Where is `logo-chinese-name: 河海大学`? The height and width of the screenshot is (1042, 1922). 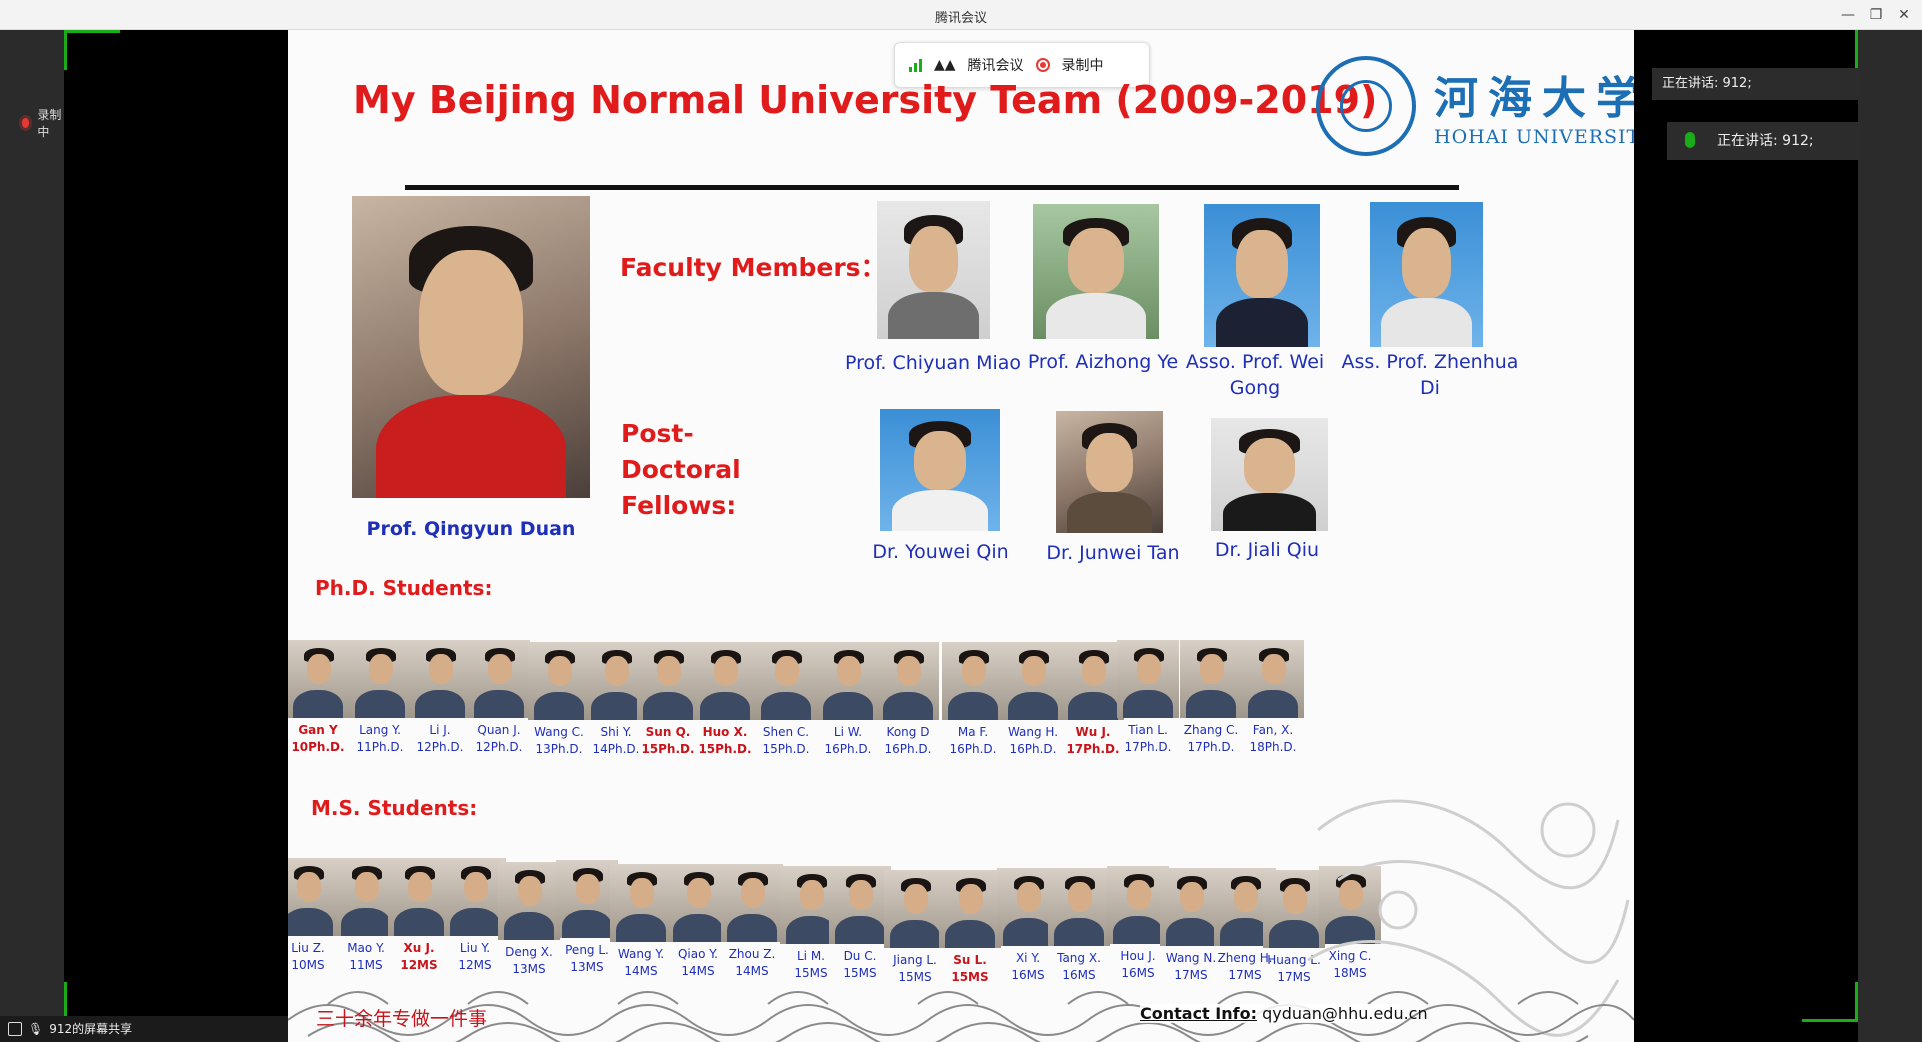
logo-chinese-name: 河海大学 is located at coordinates (1534, 98).